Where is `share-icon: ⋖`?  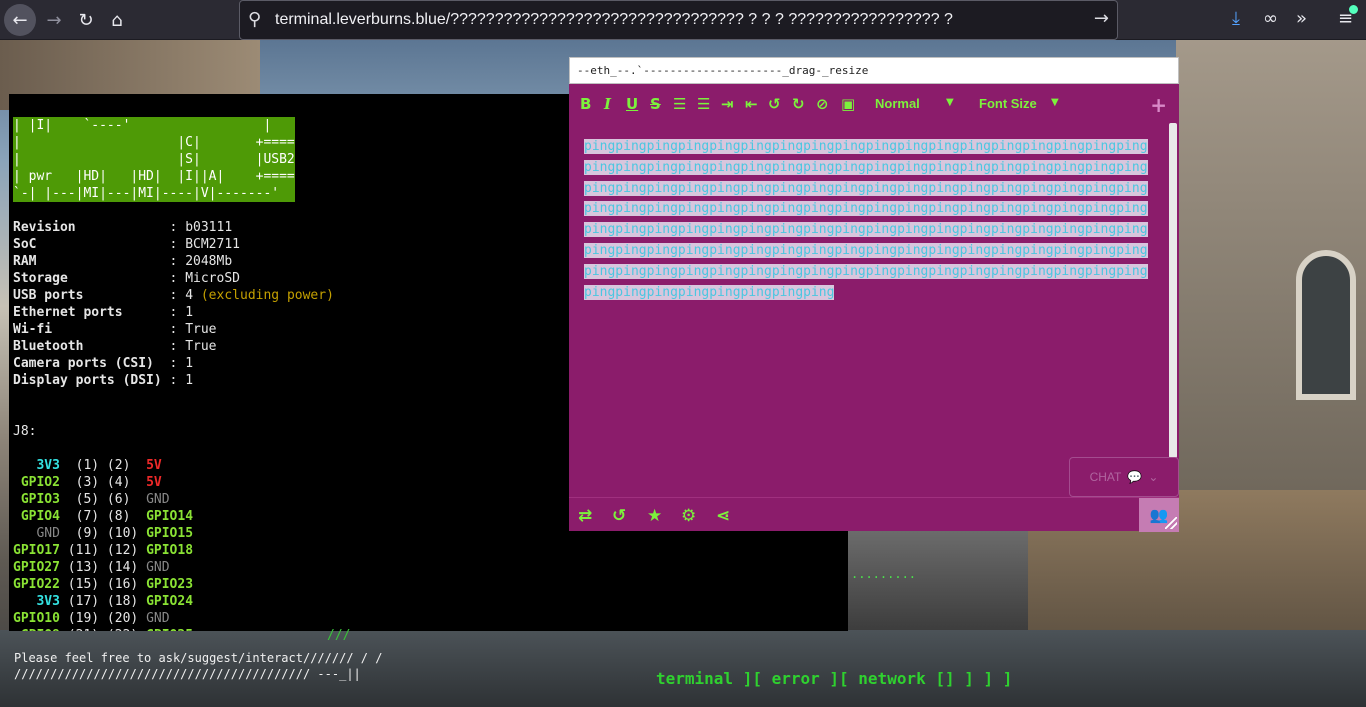
share-icon: ⋖ is located at coordinates (723, 516).